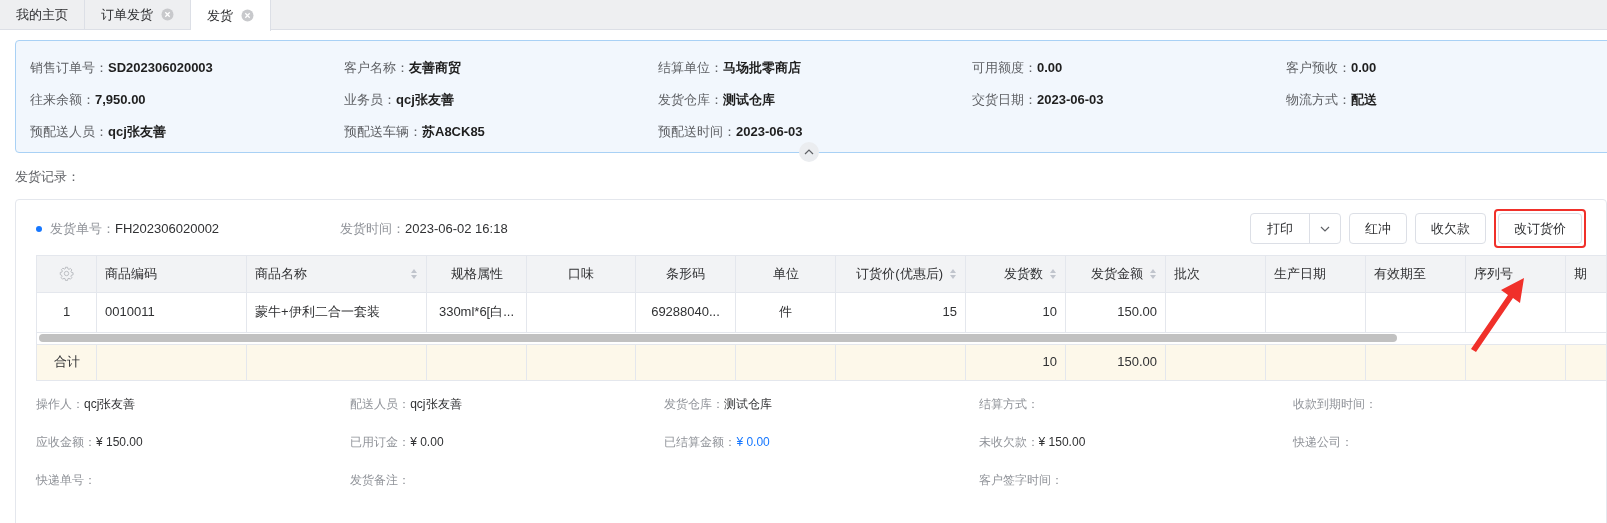  What do you see at coordinates (456, 228) in the screenshot?
I see `field-value: 2023-06-02 16:18` at bounding box center [456, 228].